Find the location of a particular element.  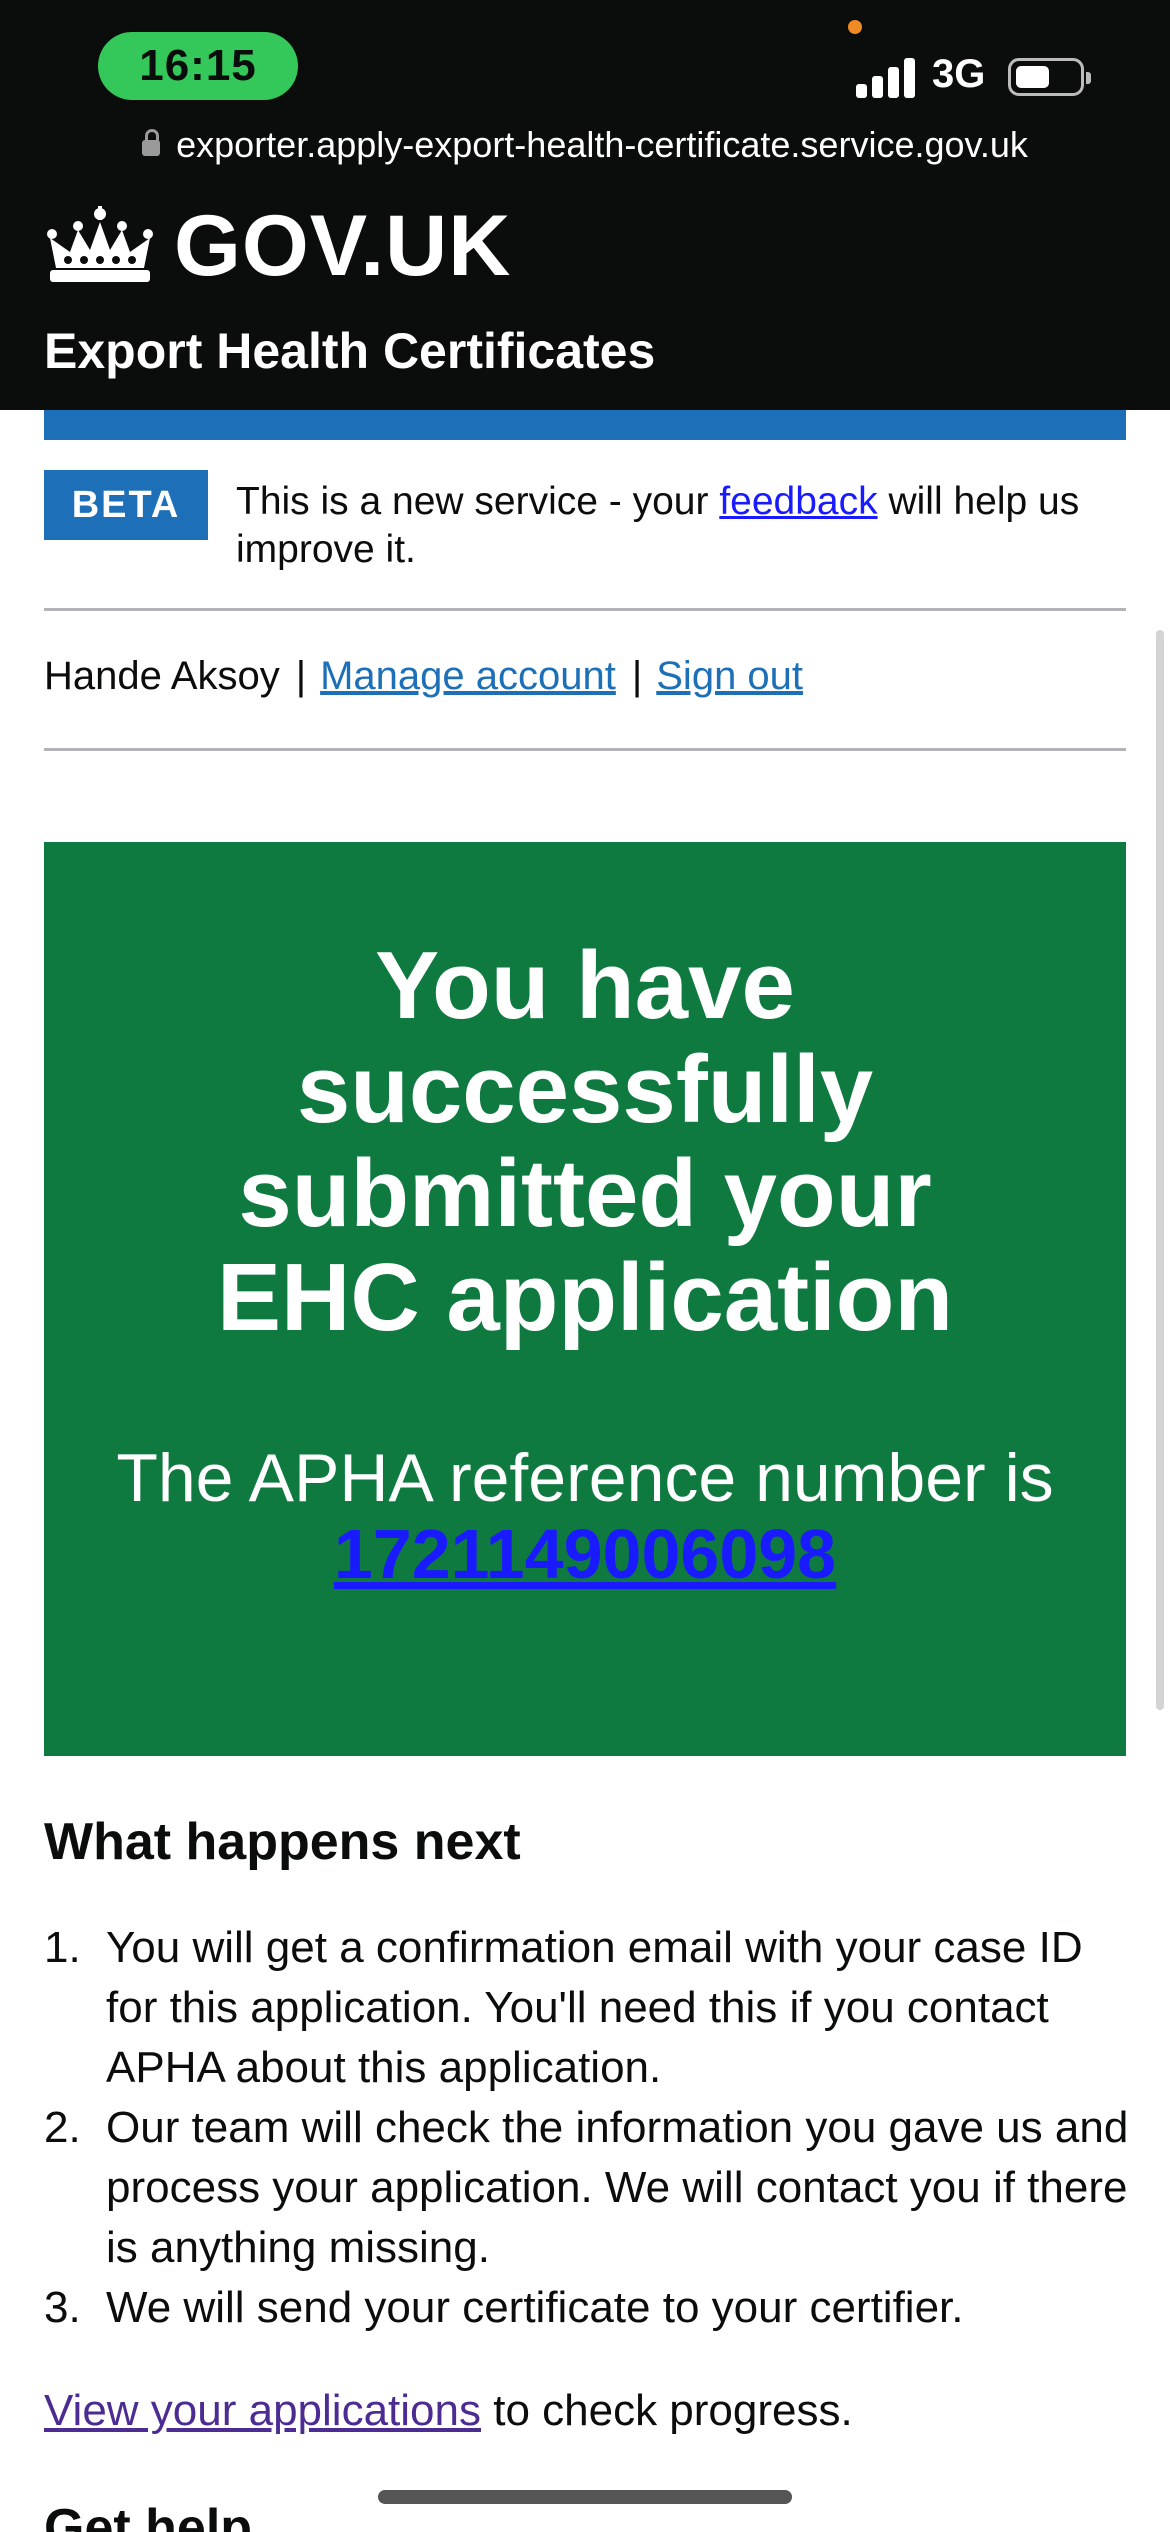

view-applications-link: View your applications is located at coordinates (262, 2410).